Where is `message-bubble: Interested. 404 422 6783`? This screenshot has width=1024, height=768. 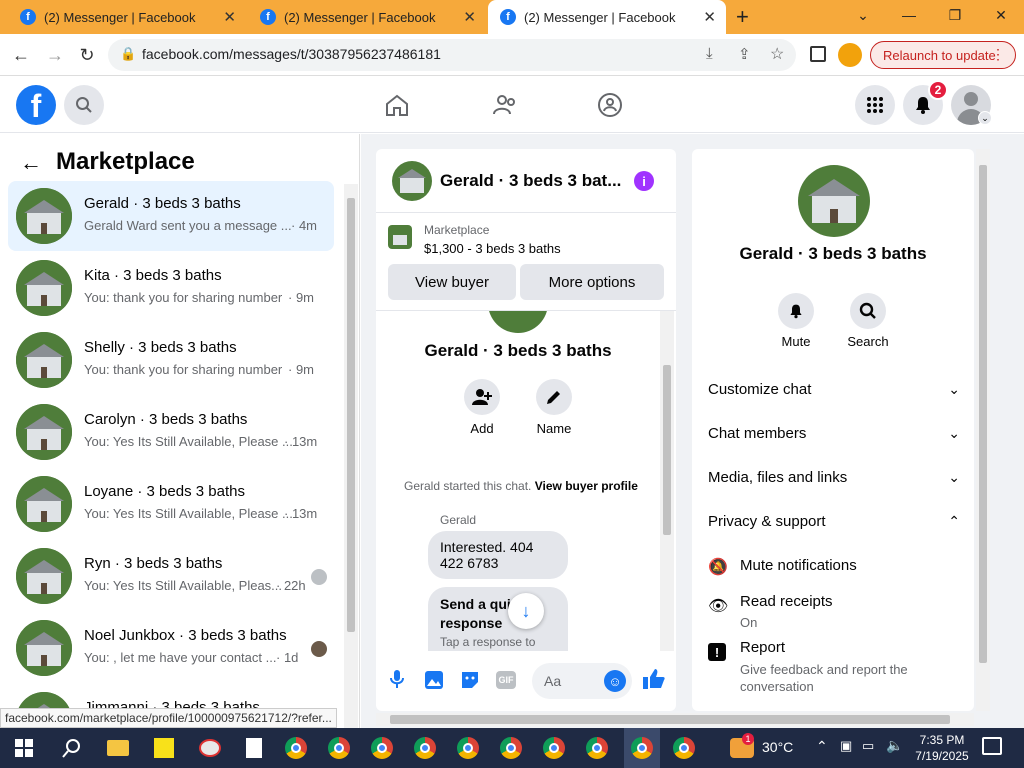
message-bubble: Interested. 404 422 6783 is located at coordinates (498, 555).